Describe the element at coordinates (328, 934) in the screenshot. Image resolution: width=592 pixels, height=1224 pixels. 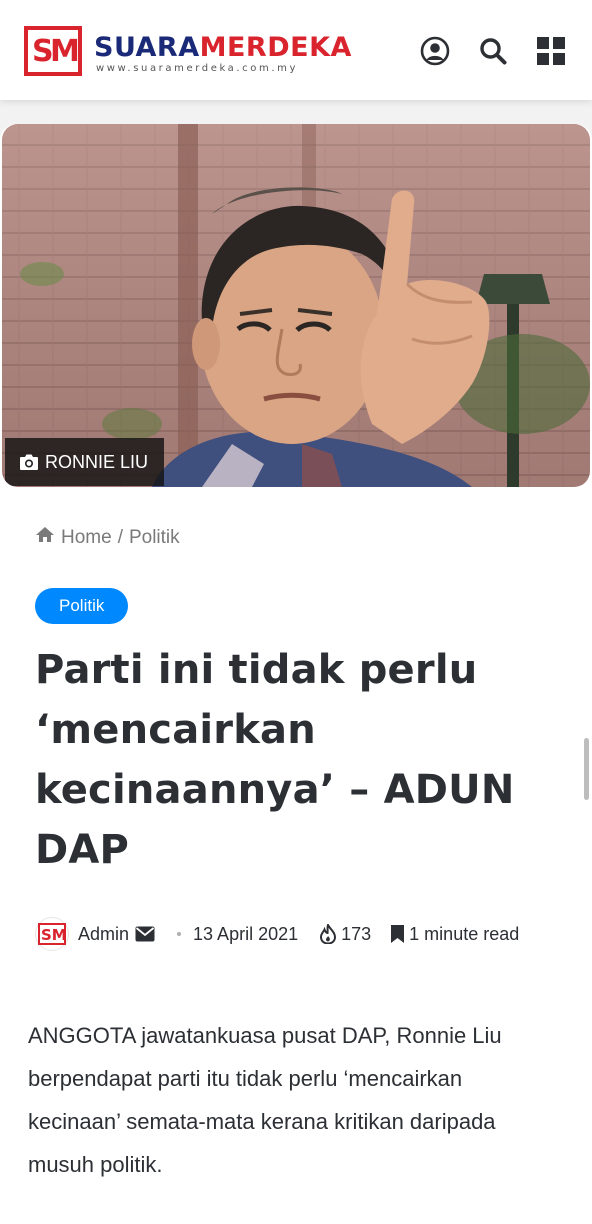
I see `fire-icon` at that location.